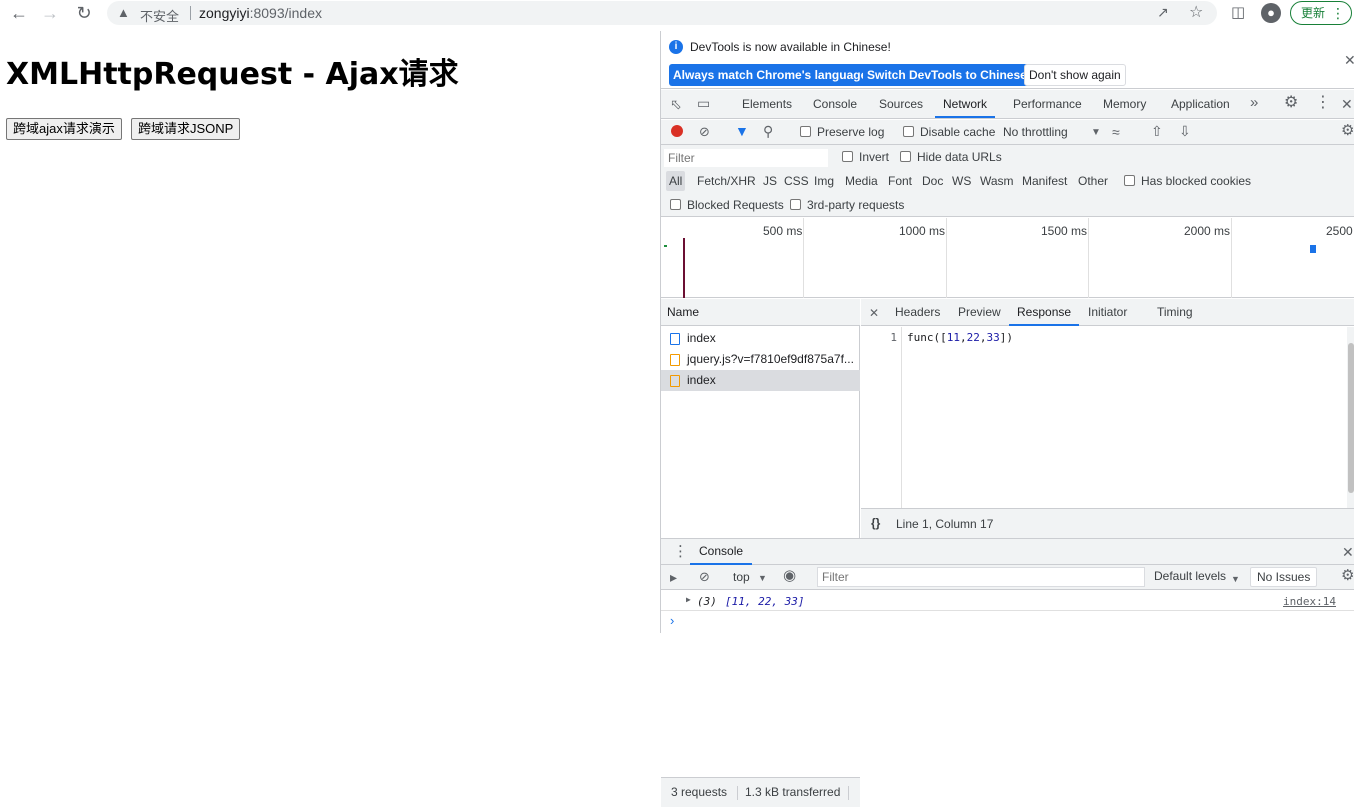 The height and width of the screenshot is (807, 1354). I want to click on export-har-icon: ⇩, so click(1185, 131).